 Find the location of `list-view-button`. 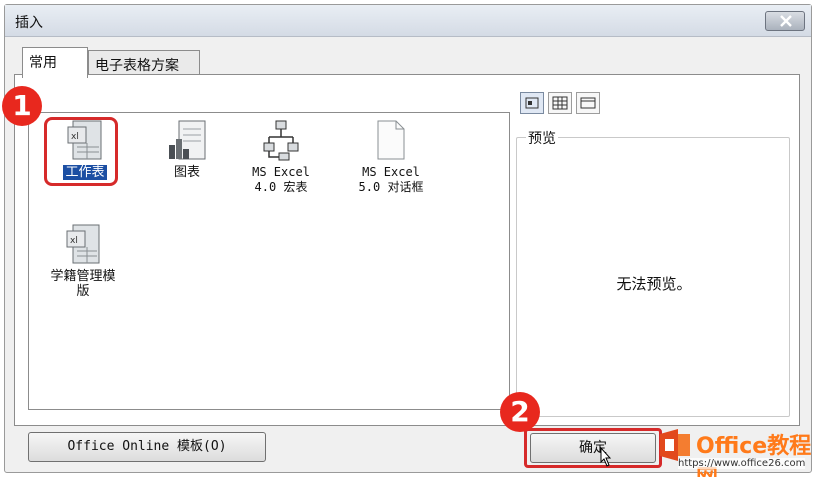

list-view-button is located at coordinates (560, 103).